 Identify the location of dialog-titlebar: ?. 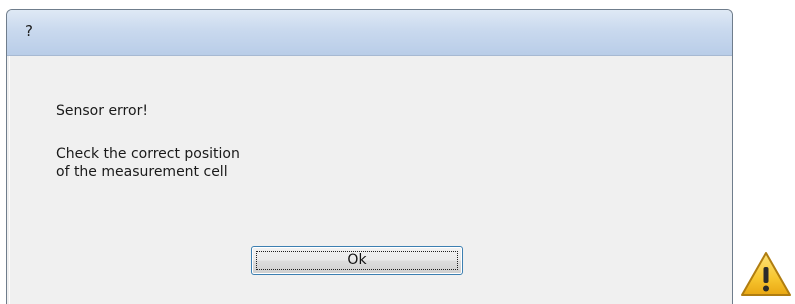
(369, 33).